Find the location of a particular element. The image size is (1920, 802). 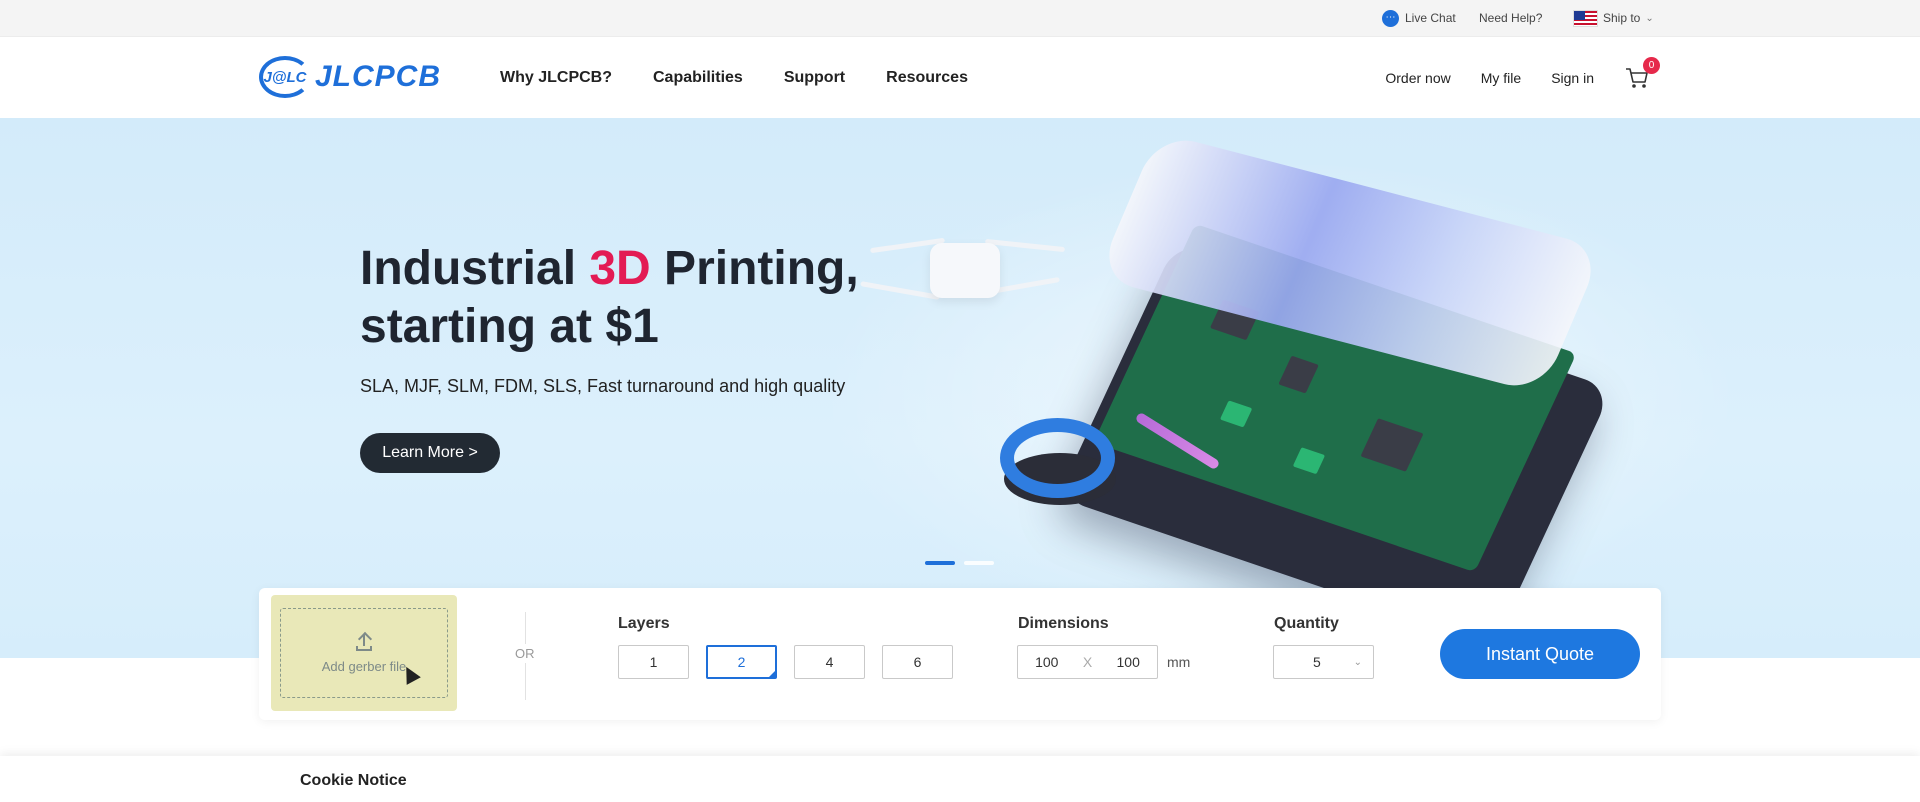

nav-right: Order now My file Sign in 0 is located at coordinates (1507, 77).